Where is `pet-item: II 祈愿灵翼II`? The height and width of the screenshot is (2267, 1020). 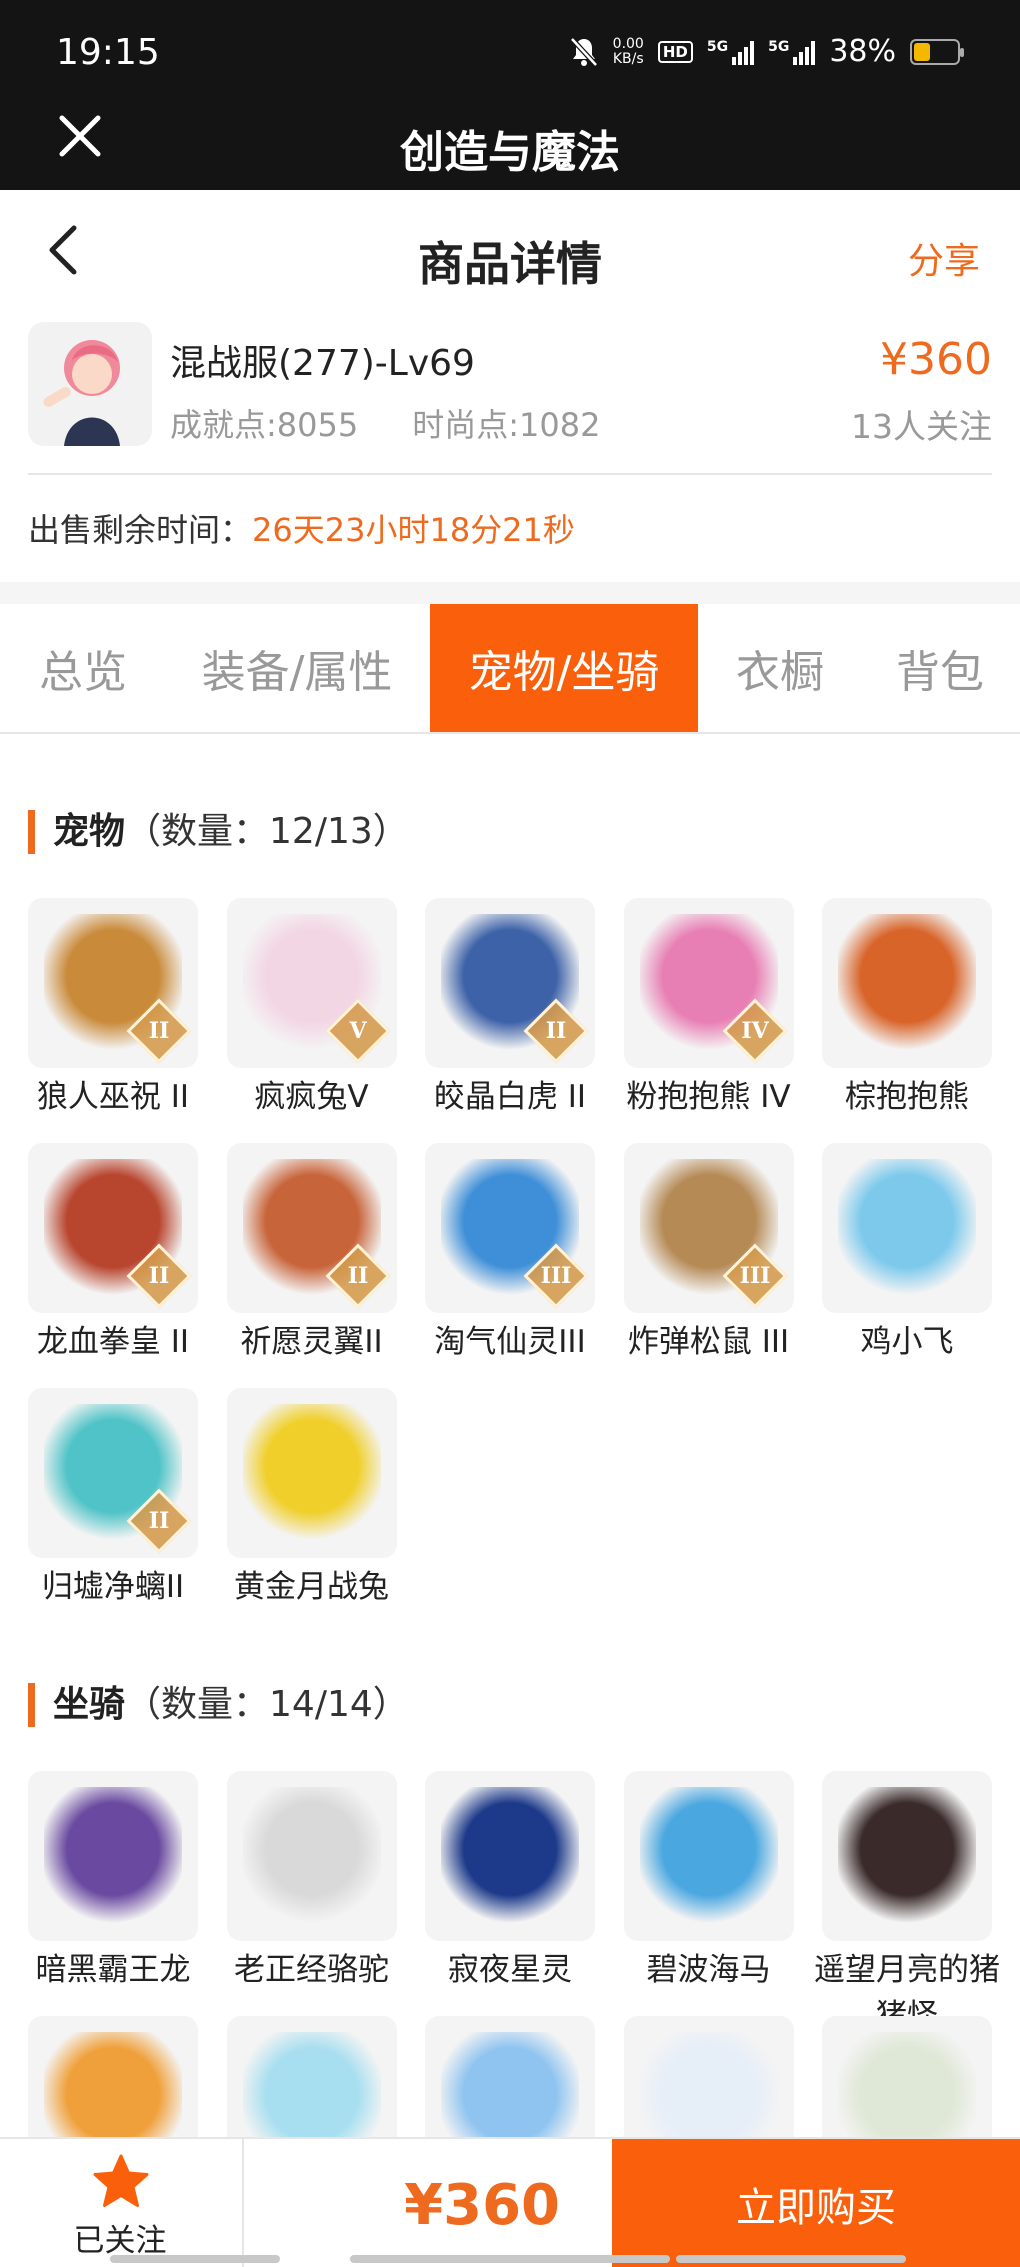 pet-item: II 祈愿灵翼II is located at coordinates (311, 1254).